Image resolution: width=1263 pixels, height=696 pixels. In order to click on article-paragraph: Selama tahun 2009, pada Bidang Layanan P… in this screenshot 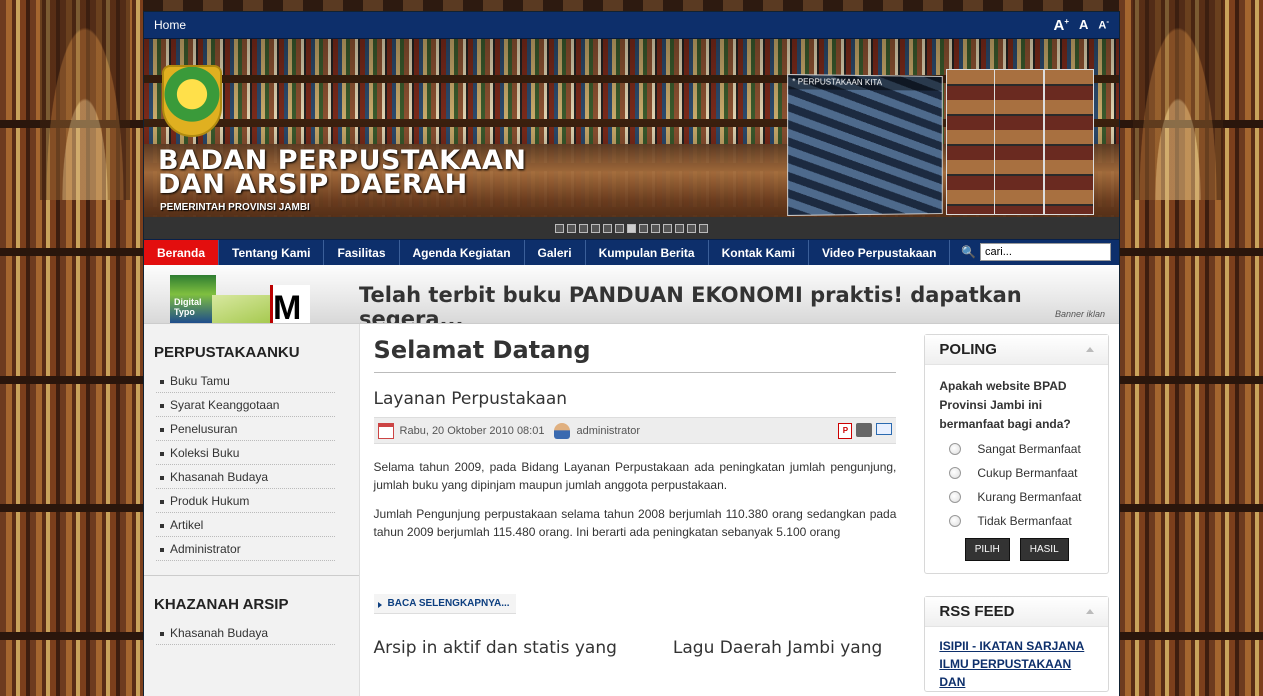, I will do `click(635, 476)`.